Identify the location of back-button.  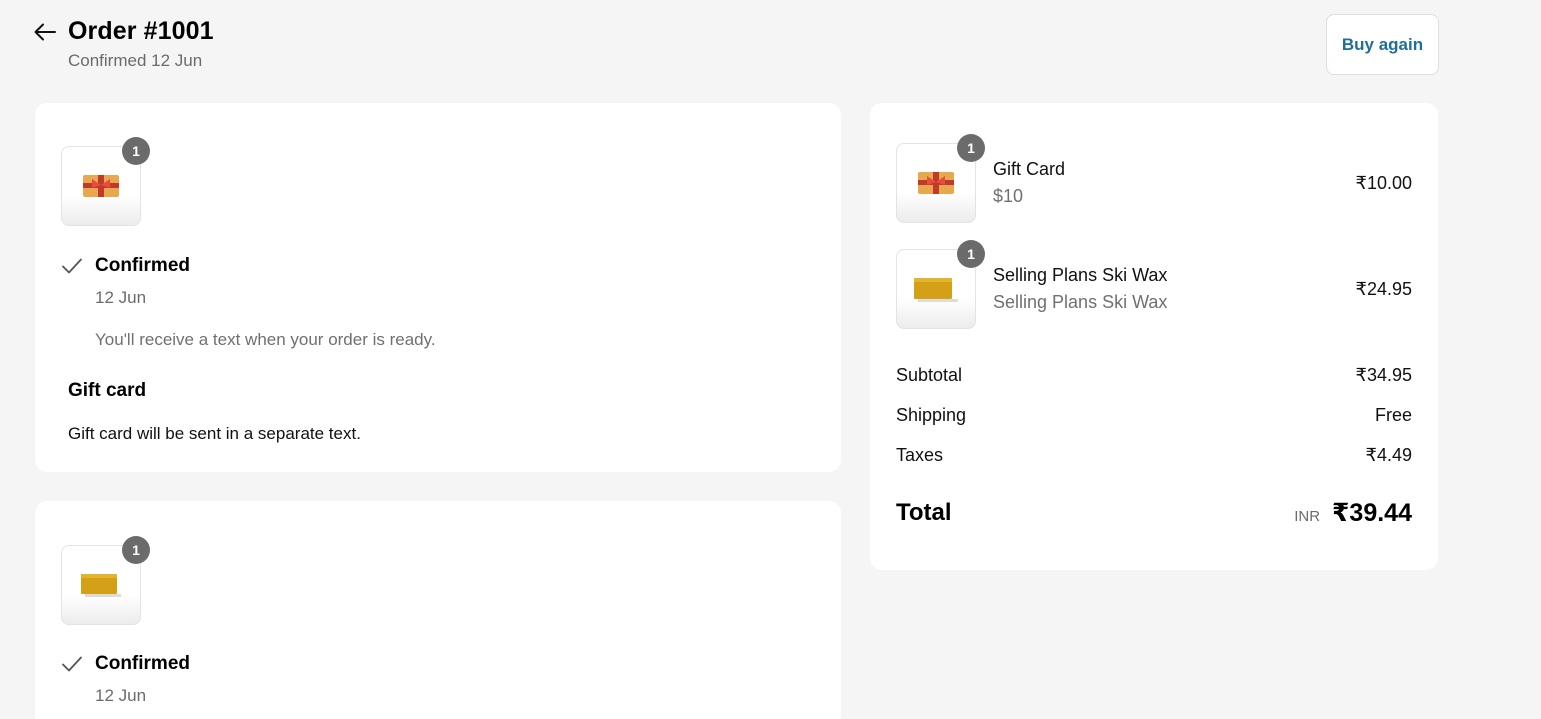
(45, 32).